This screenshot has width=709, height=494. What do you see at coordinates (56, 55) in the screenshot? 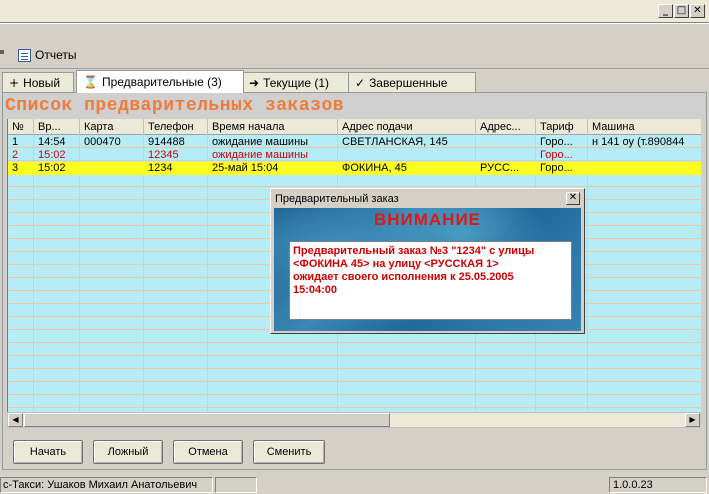
I see `menu-reports-label: Отчеты` at bounding box center [56, 55].